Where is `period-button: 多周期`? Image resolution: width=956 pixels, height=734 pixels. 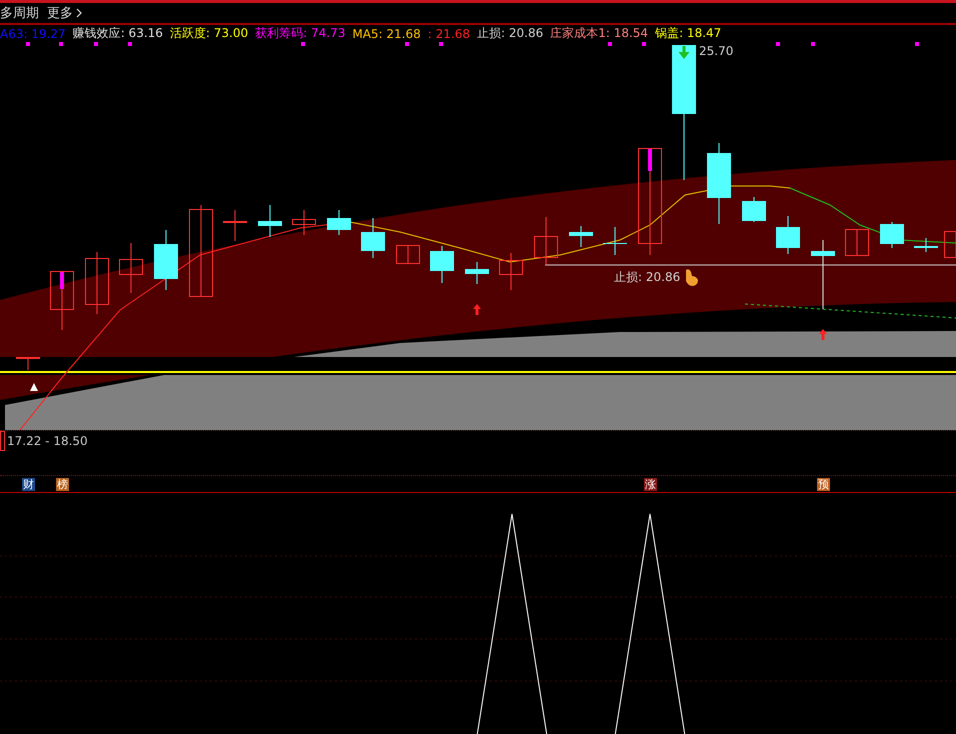 period-button: 多周期 is located at coordinates (19, 13).